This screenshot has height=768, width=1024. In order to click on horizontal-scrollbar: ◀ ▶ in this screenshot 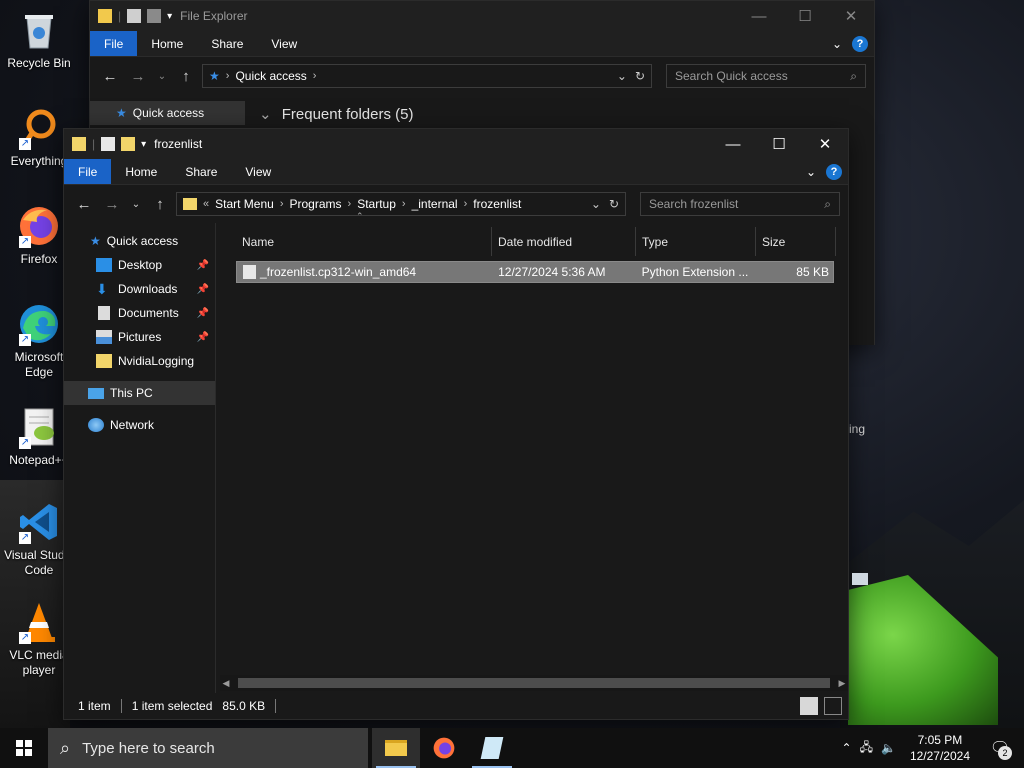, I will do `click(534, 683)`.